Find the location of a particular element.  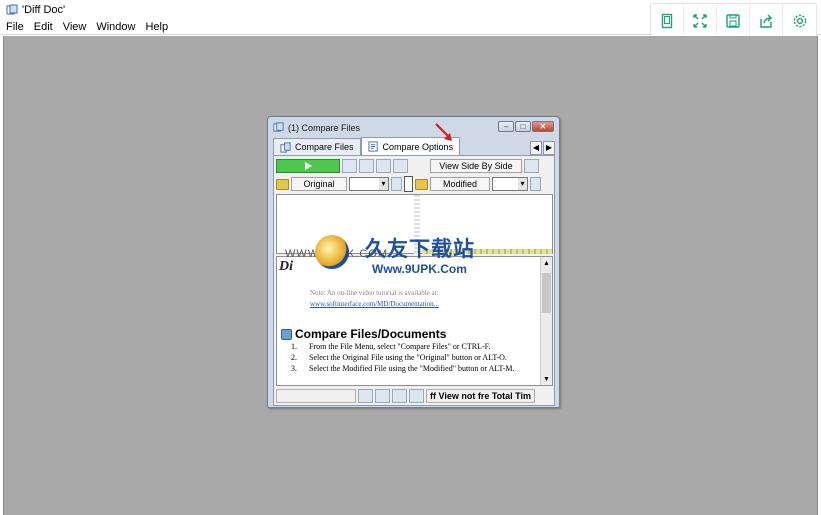

original-button: Original is located at coordinates (319, 184).